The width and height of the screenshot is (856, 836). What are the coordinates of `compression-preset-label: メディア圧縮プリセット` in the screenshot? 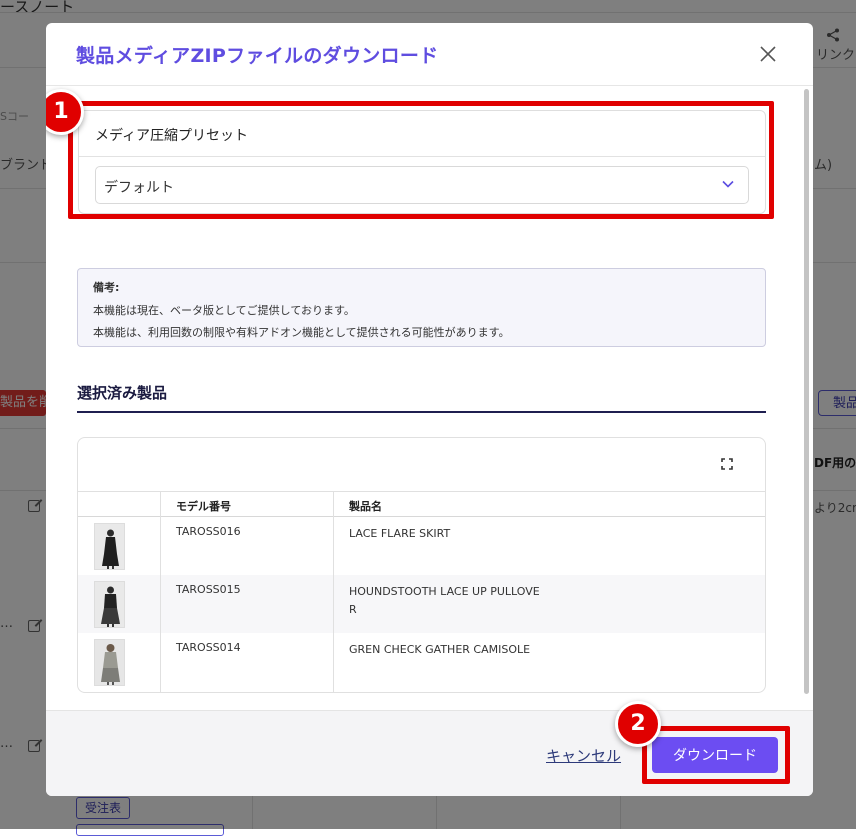 It's located at (172, 136).